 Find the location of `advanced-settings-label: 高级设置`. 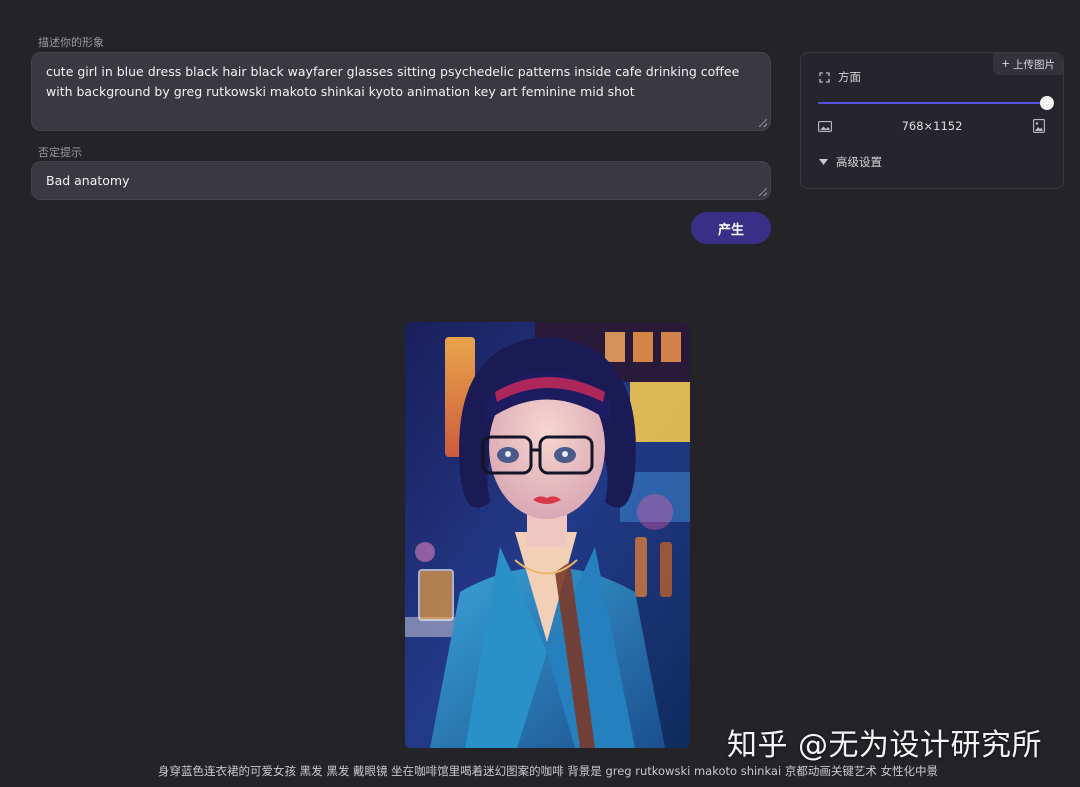

advanced-settings-label: 高级设置 is located at coordinates (859, 162).